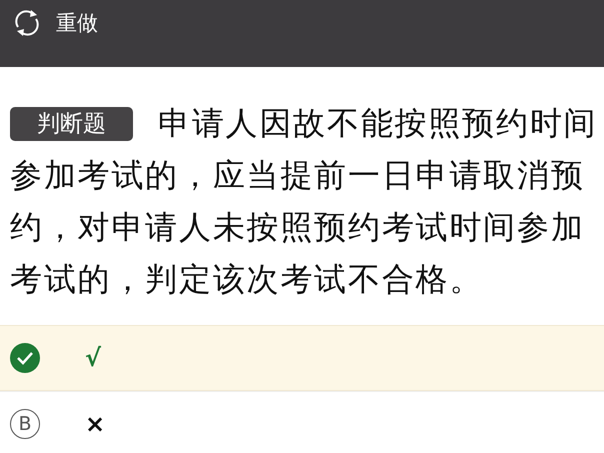 This screenshot has width=604, height=453. I want to click on answer-option: B ×, so click(302, 422).